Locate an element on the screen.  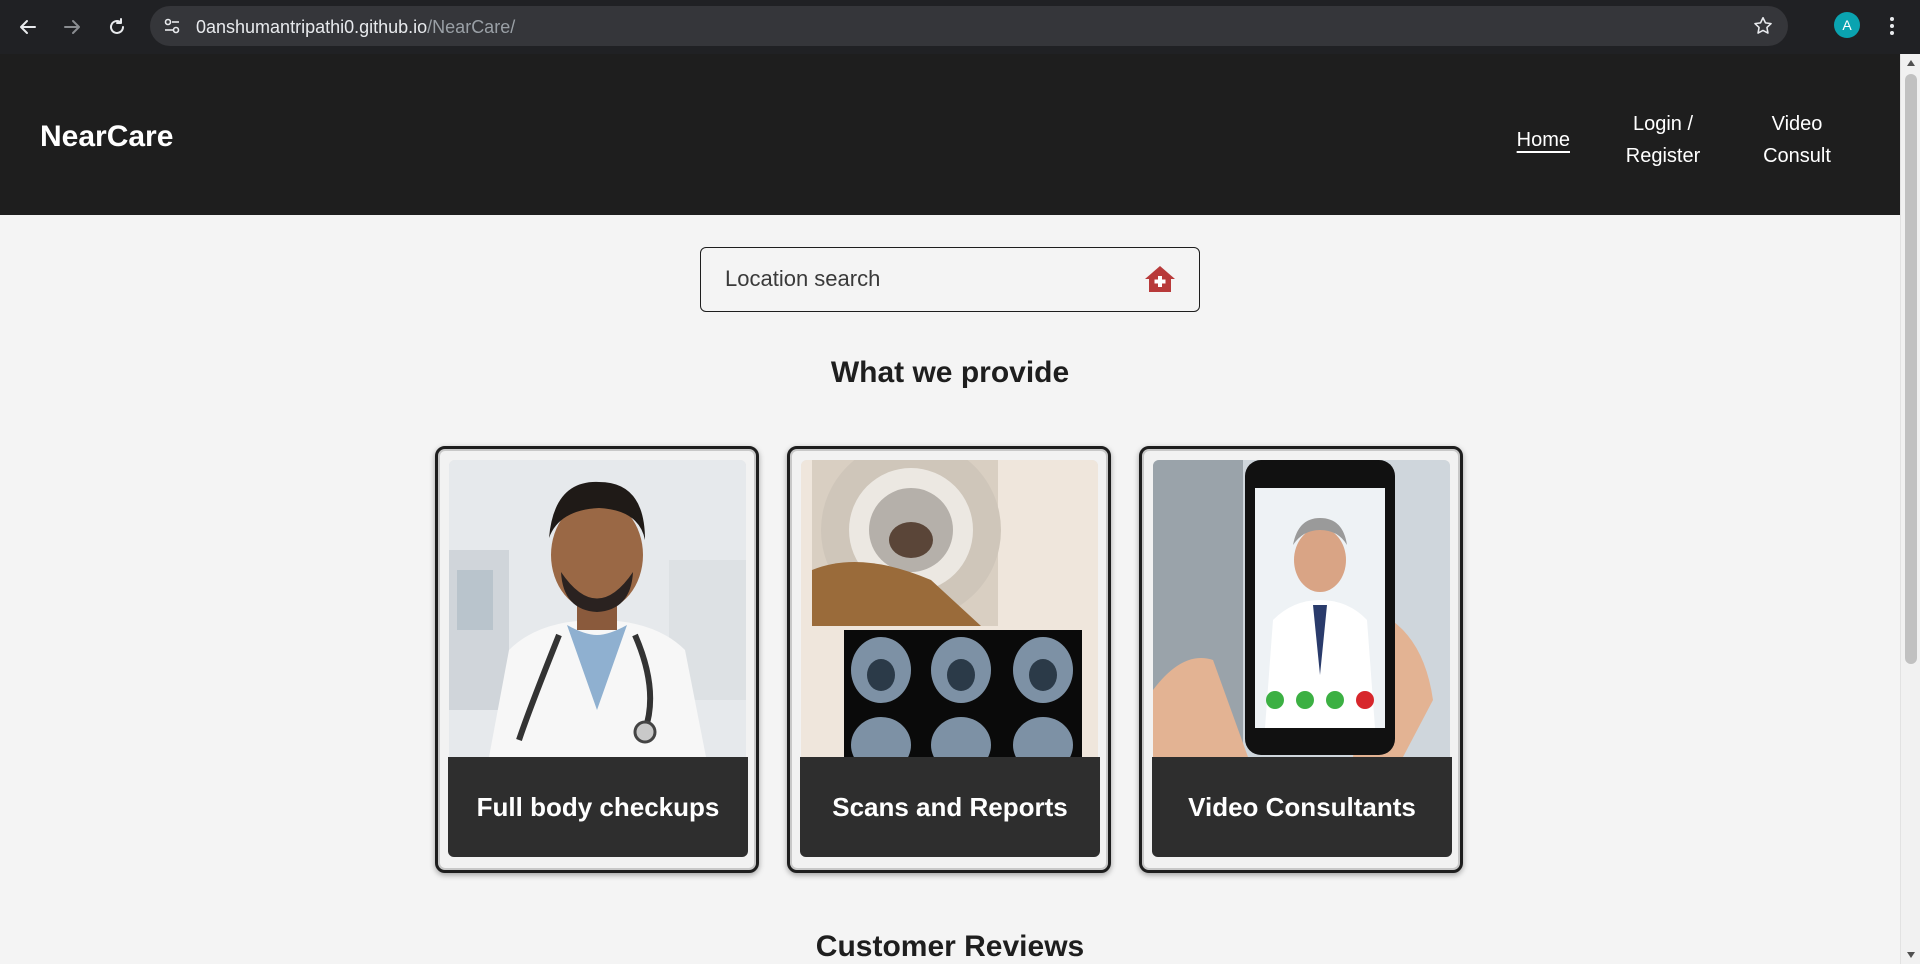
browser-toolbar: 0anshumantripathi0.github.io/NearCare/ A is located at coordinates (960, 27).